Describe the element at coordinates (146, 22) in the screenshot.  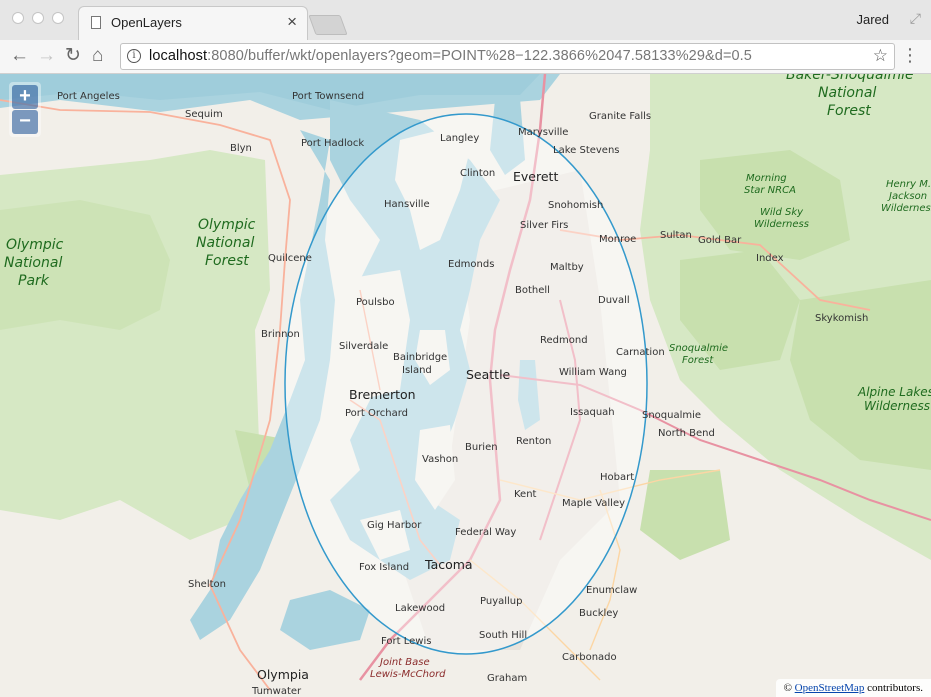
I see `tab-title: OpenLayers` at that location.